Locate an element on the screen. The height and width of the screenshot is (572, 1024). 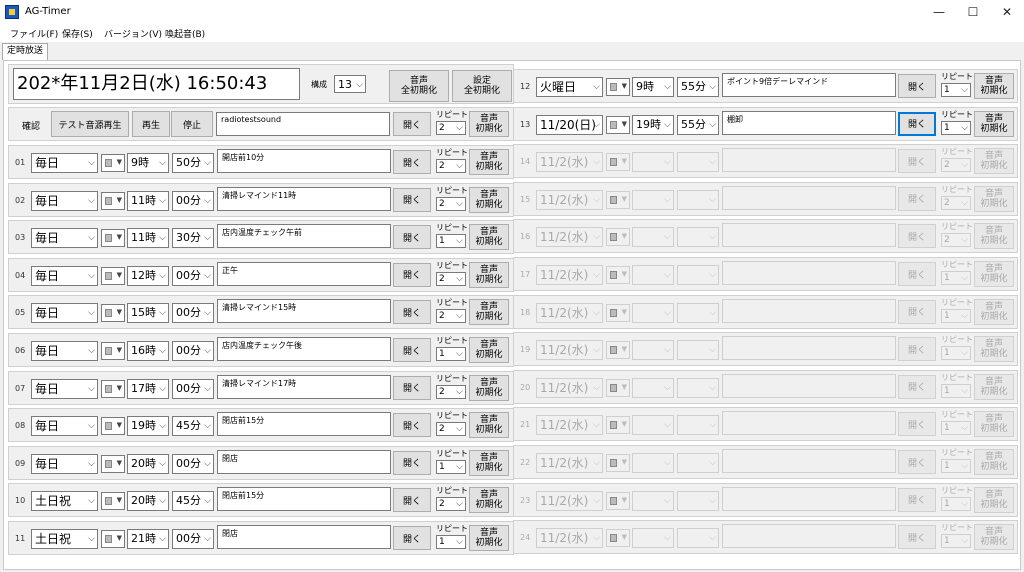
hour-select: 16時 ⌵ is located at coordinates (148, 351).